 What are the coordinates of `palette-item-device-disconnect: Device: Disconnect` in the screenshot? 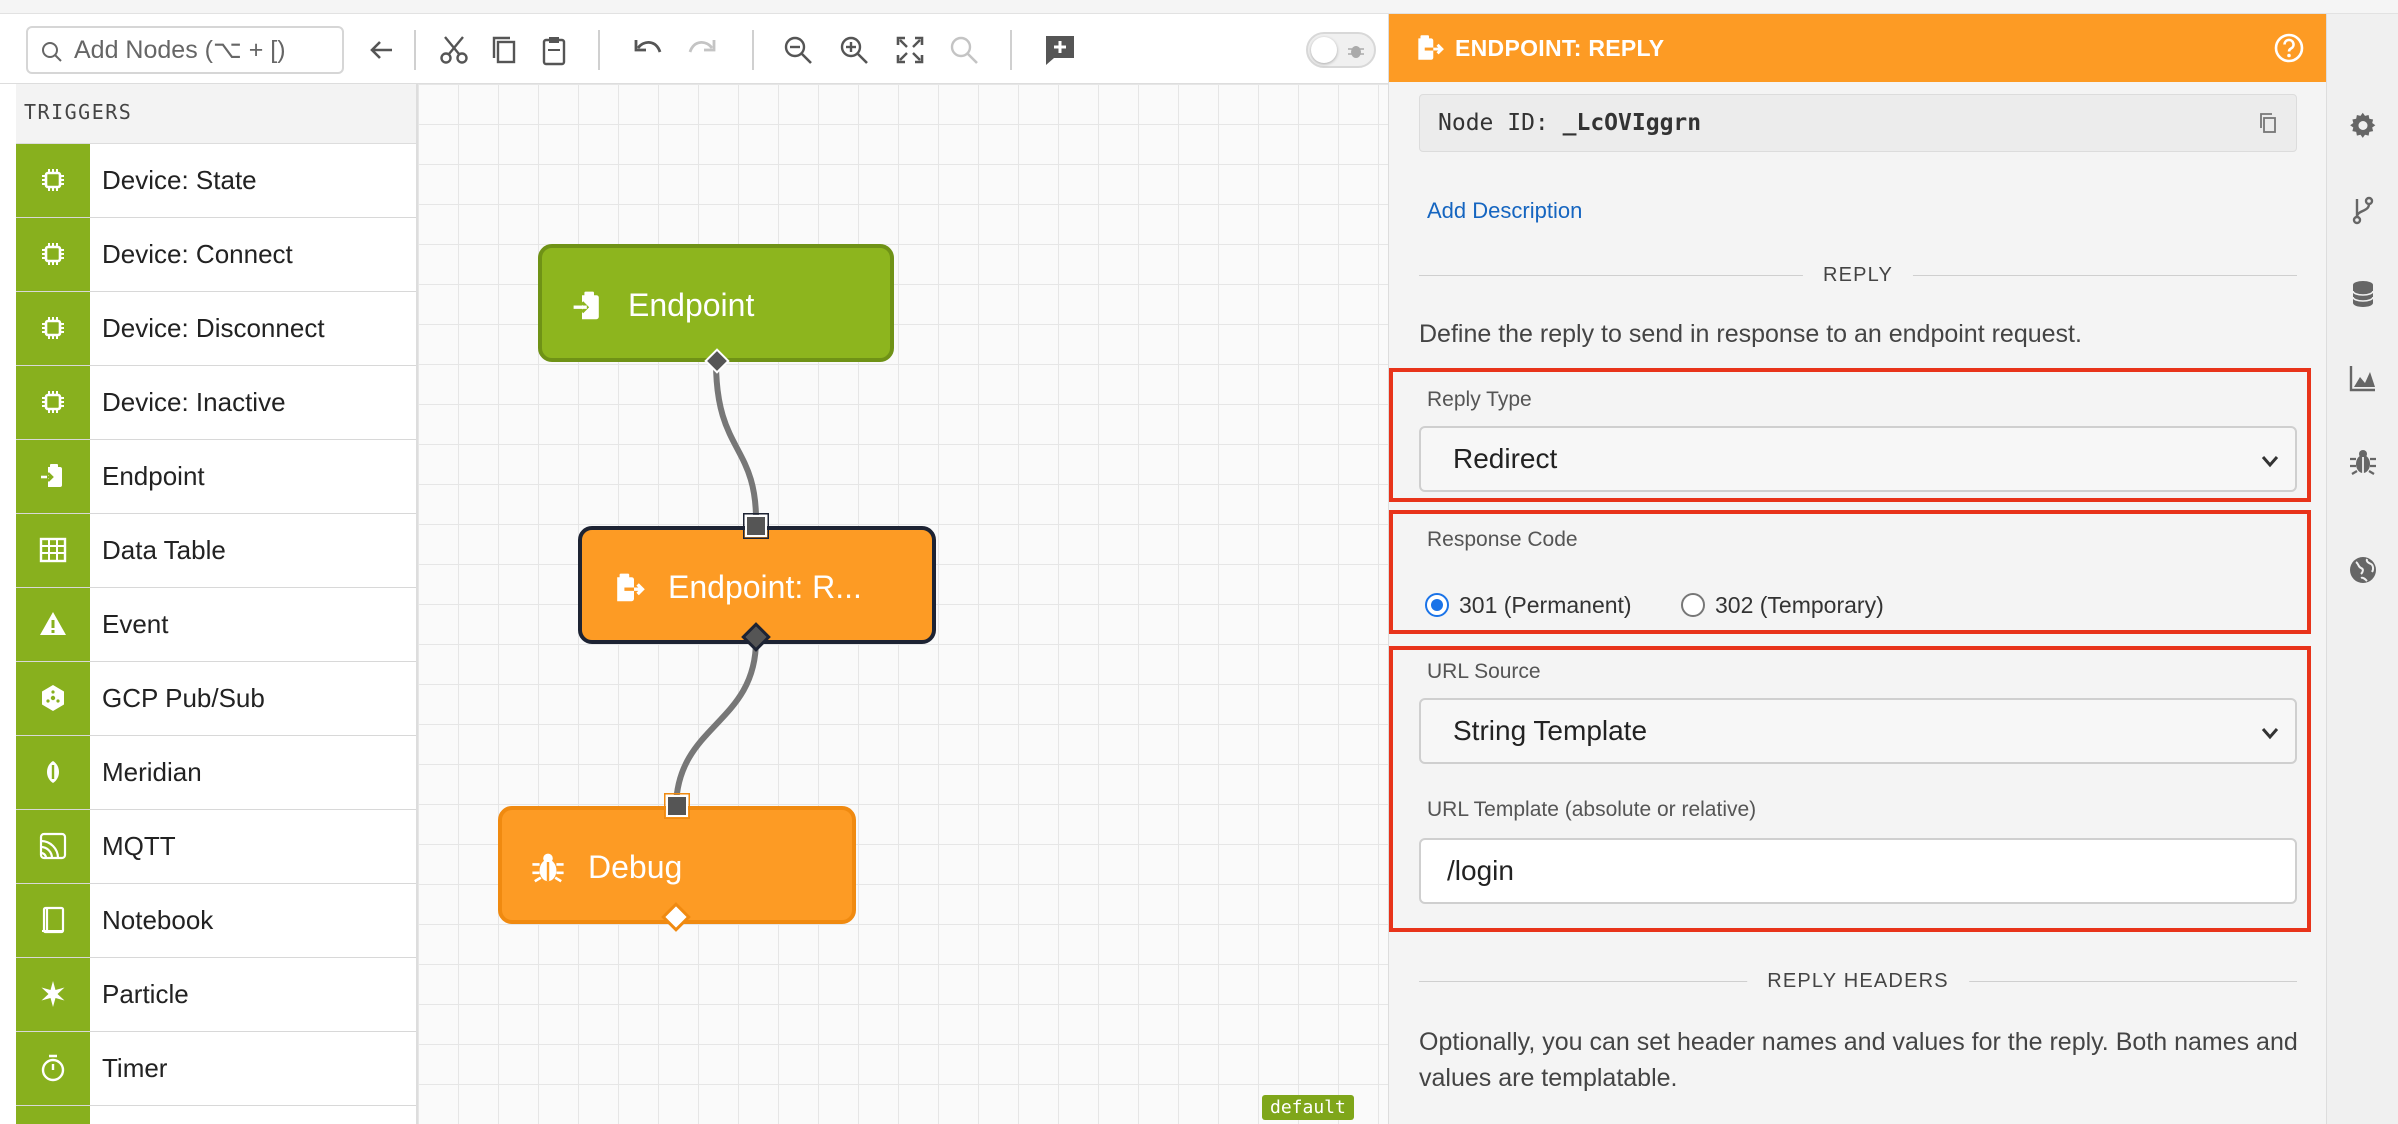 It's located at (216, 329).